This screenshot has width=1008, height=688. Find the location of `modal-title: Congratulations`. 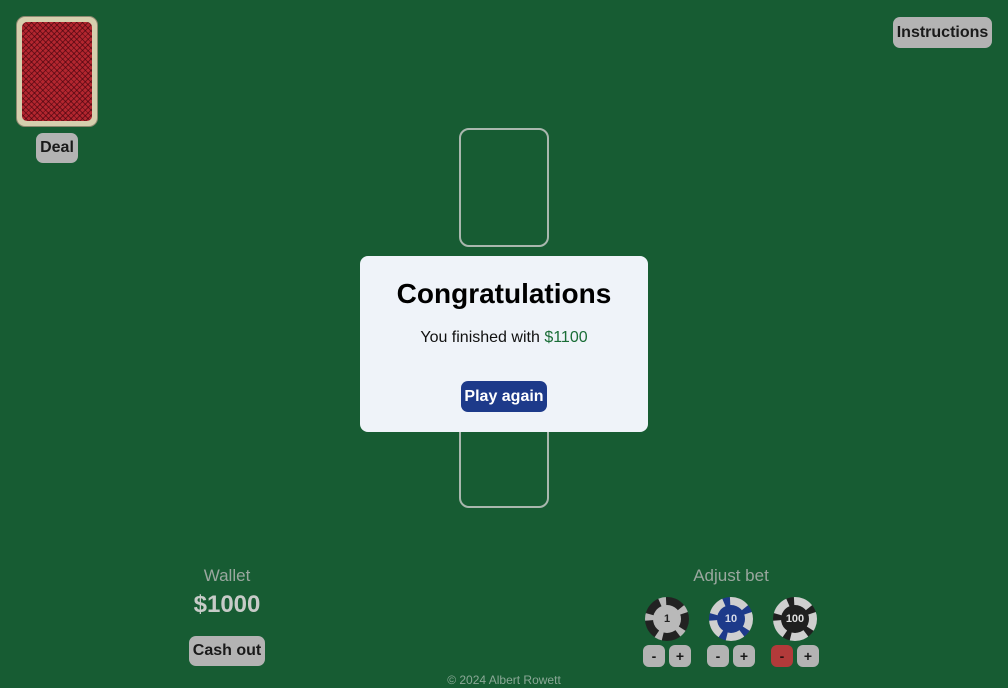

modal-title: Congratulations is located at coordinates (504, 293).